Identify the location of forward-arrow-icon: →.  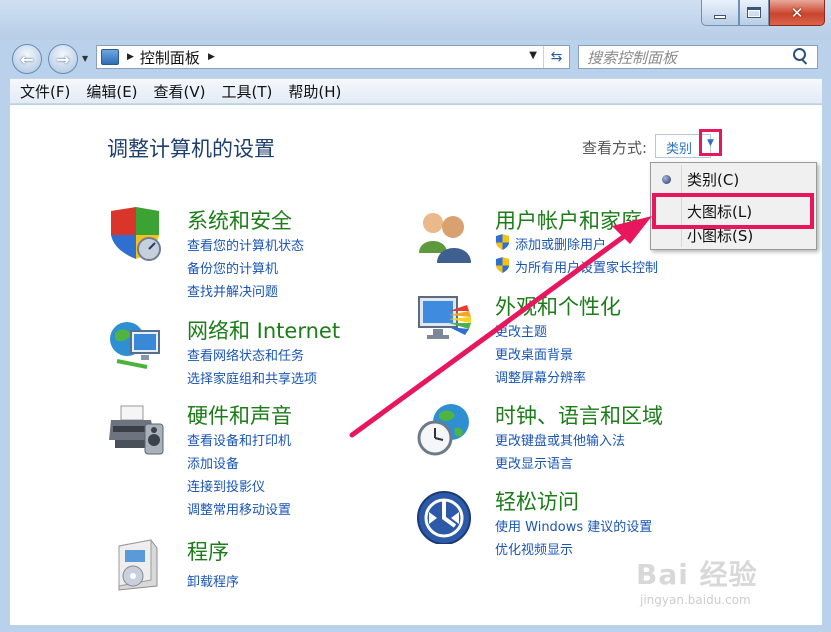
(63, 59).